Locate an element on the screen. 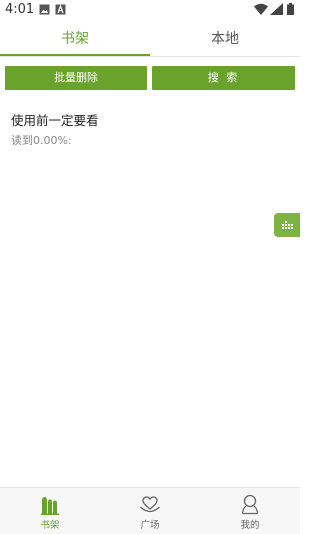 This screenshot has height=534, width=320. nav-item-square: 广场 is located at coordinates (150, 511).